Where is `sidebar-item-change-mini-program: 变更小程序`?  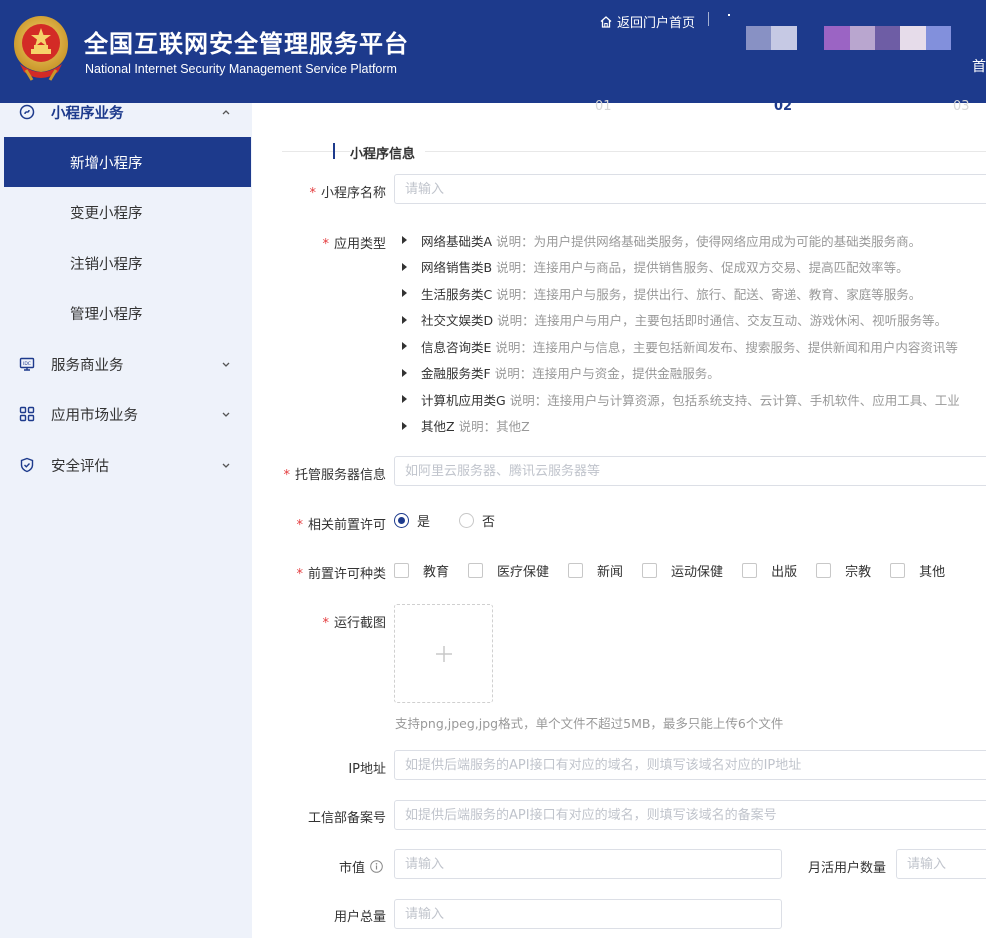 sidebar-item-change-mini-program: 变更小程序 is located at coordinates (126, 212).